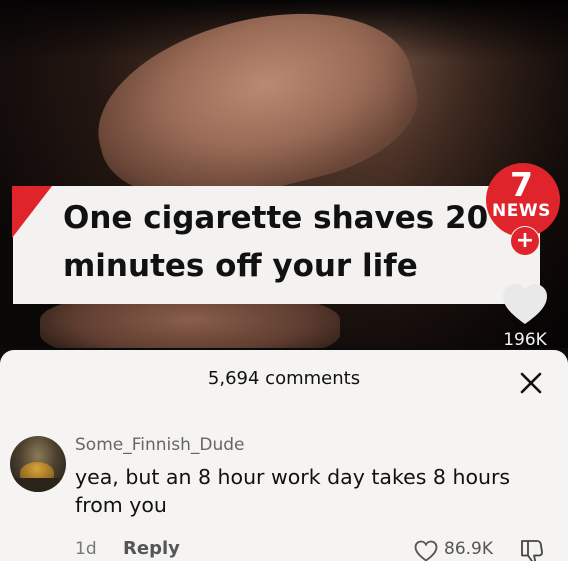 This screenshot has height=561, width=568. What do you see at coordinates (38, 485) in the screenshot?
I see `avatar-image-ground` at bounding box center [38, 485].